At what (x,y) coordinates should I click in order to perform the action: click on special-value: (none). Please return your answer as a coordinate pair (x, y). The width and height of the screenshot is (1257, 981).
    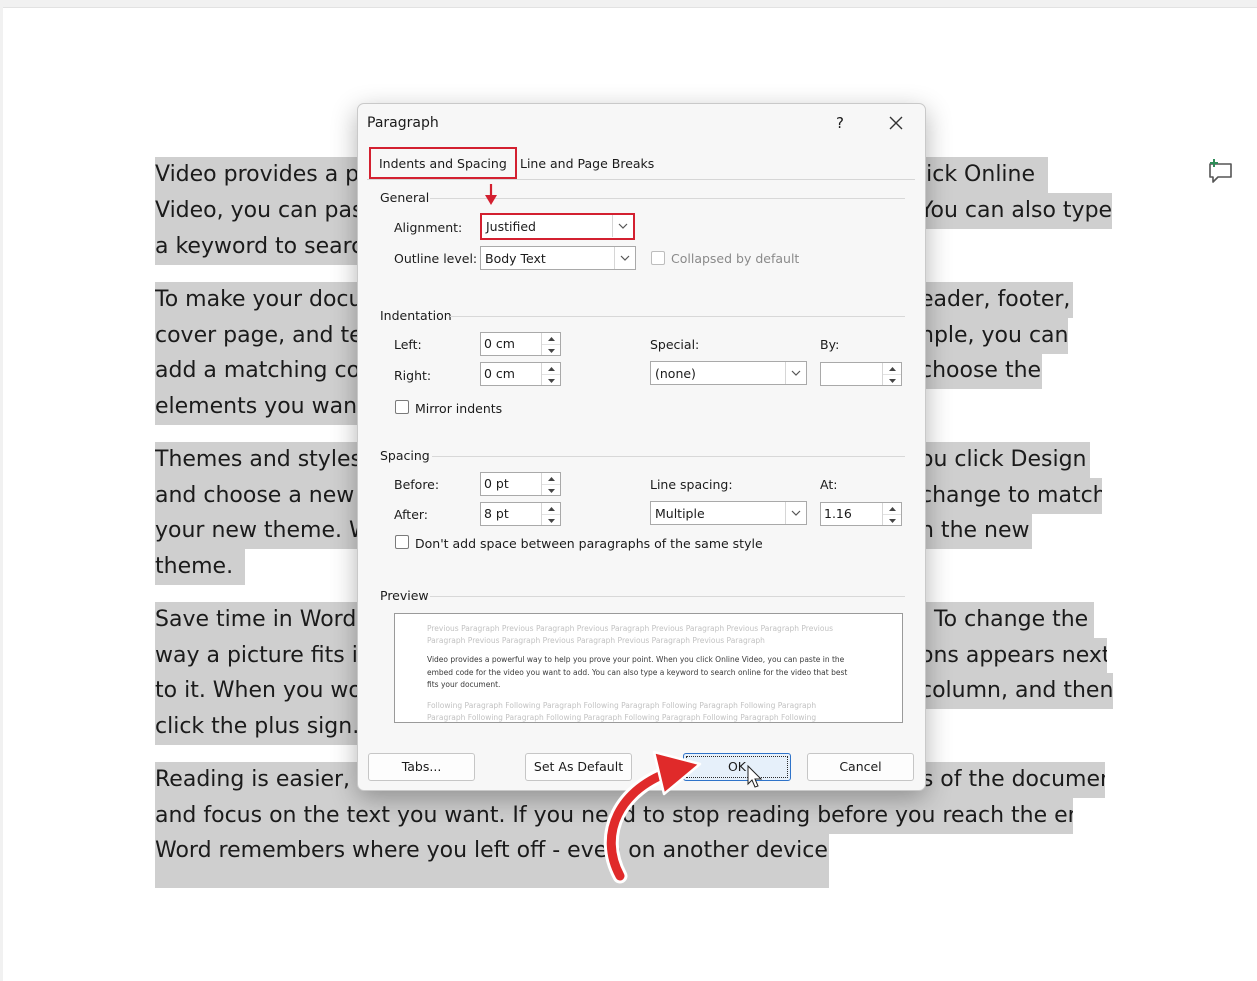
    Looking at the image, I should click on (675, 373).